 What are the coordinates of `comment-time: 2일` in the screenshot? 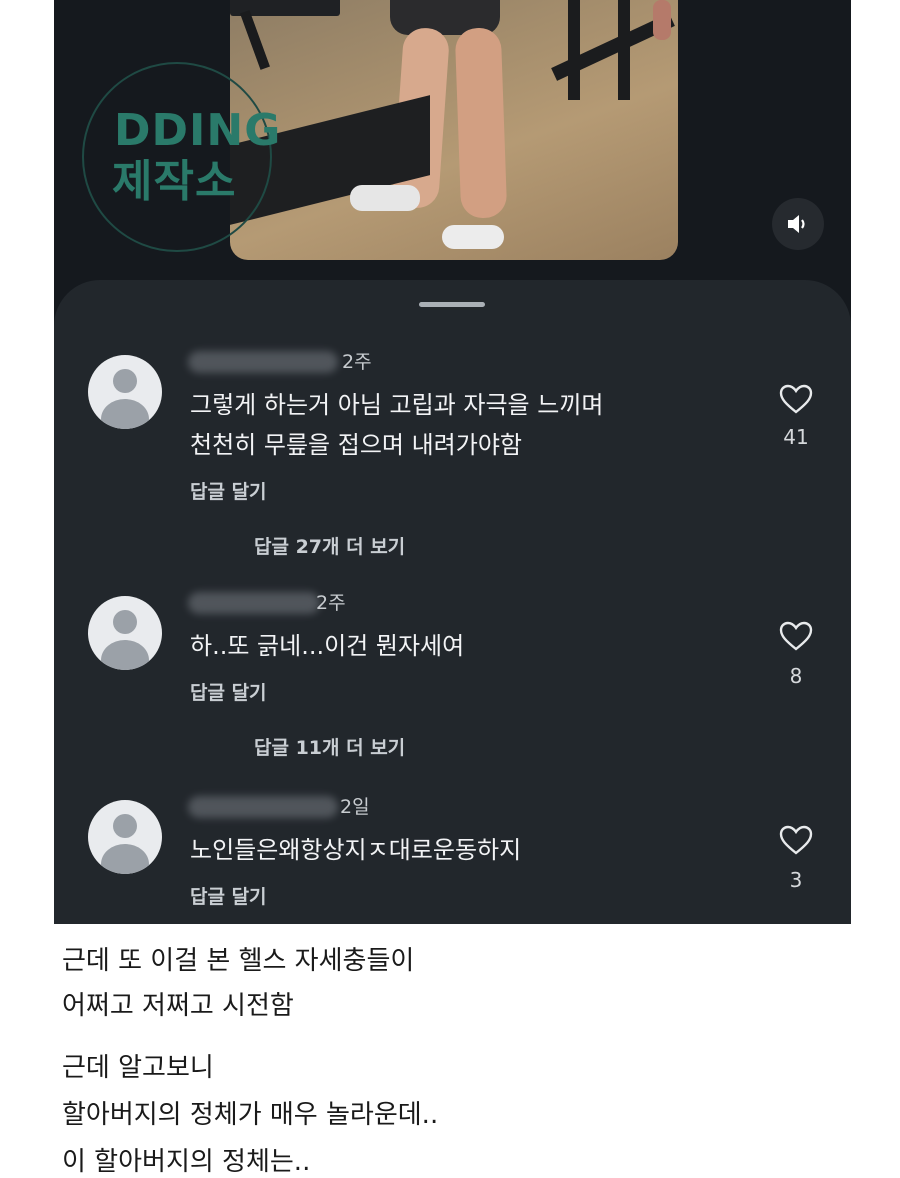 It's located at (355, 807).